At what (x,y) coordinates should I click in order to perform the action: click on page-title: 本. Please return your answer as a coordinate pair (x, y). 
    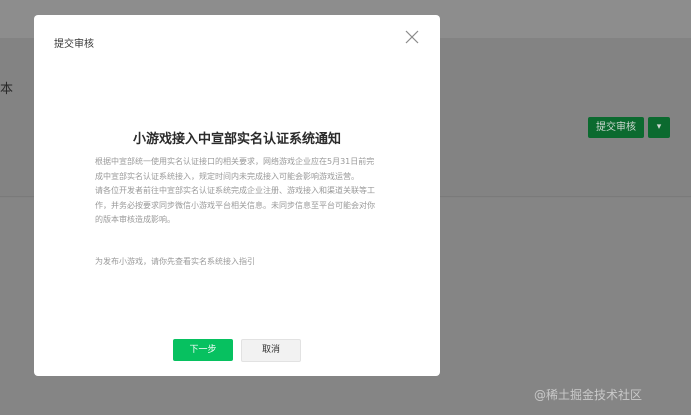
    Looking at the image, I should click on (7, 89).